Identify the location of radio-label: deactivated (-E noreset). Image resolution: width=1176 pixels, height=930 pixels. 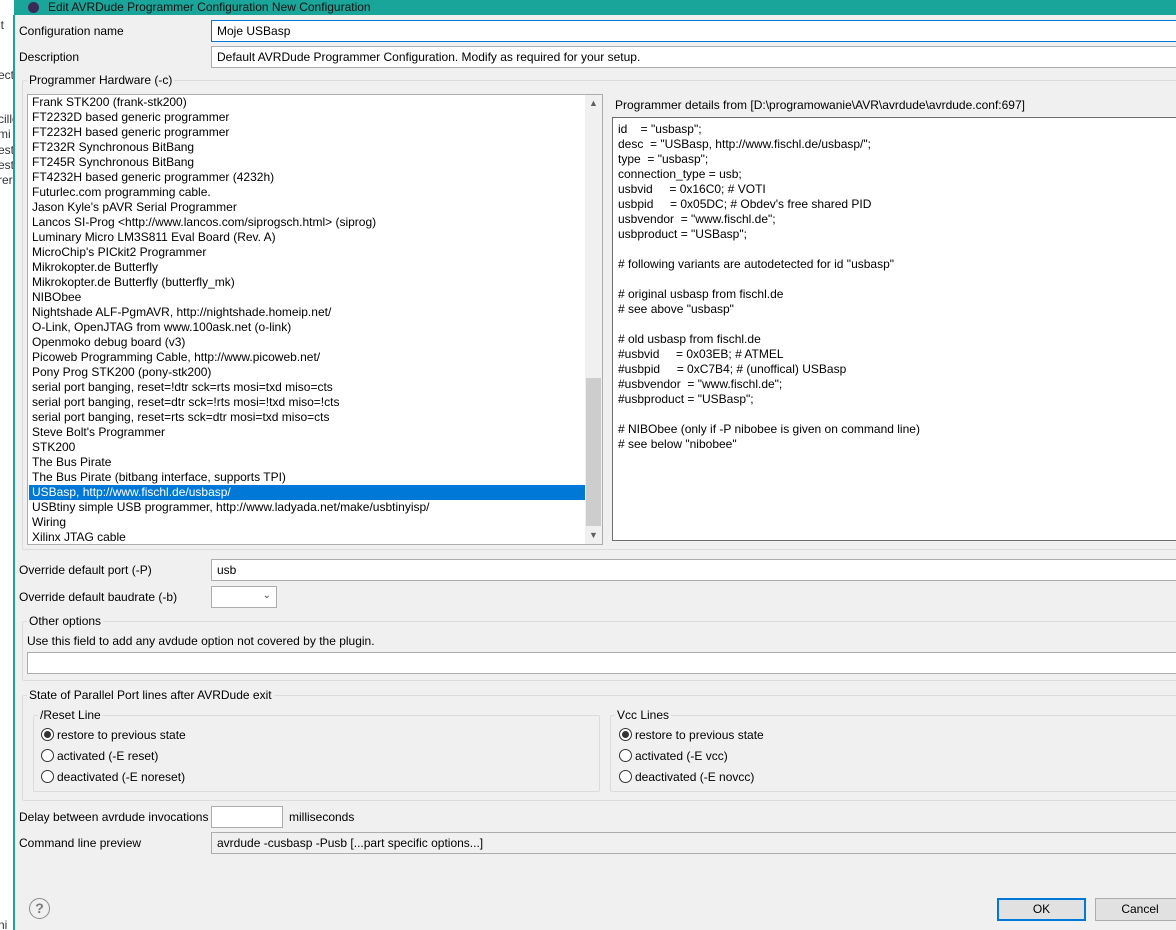
(121, 777).